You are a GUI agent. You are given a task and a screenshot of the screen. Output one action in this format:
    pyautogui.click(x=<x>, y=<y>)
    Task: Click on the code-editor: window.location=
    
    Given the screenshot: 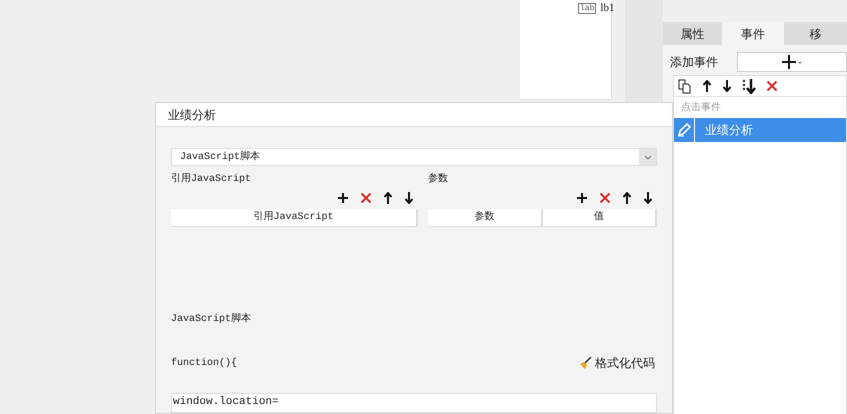 What is the action you would take?
    pyautogui.click(x=414, y=403)
    